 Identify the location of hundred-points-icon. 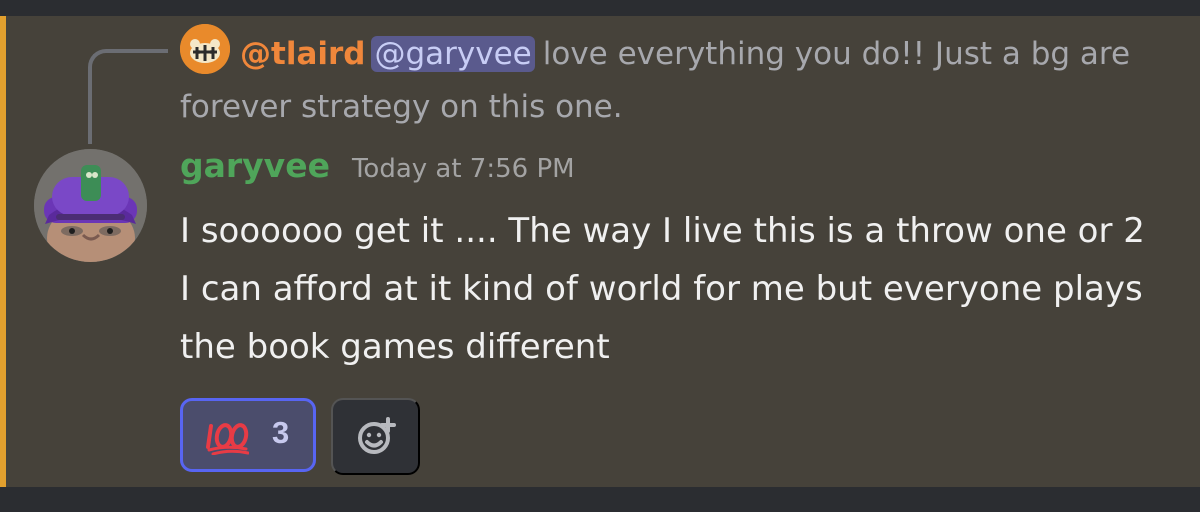
(227, 437).